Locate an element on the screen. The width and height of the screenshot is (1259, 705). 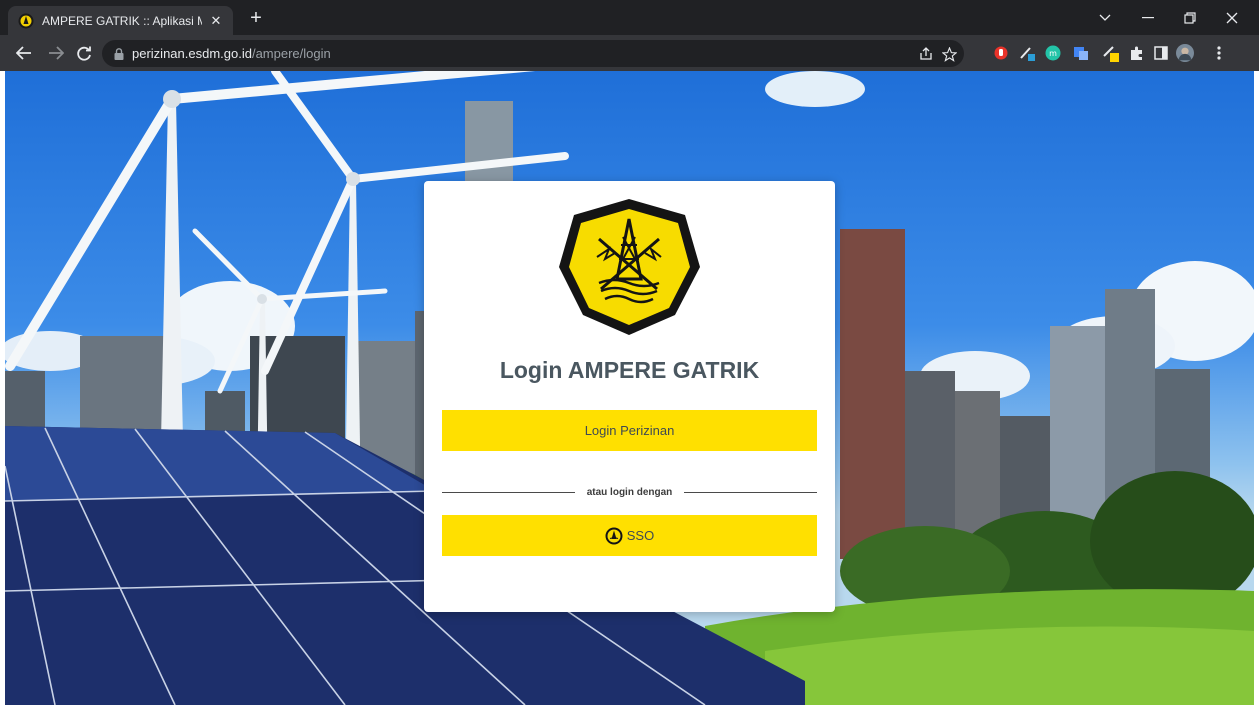
login-perizinan-button: Login Perizinan is located at coordinates (629, 430).